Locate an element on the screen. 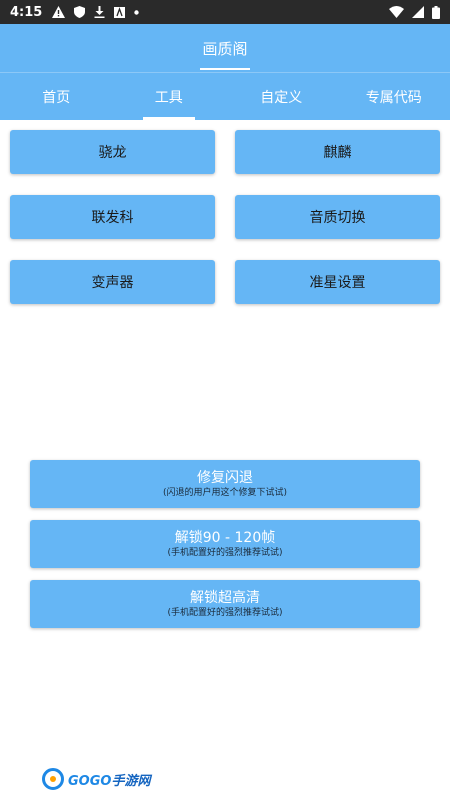 This screenshot has height=800, width=450. sound-quality-button: 音质切换 is located at coordinates (337, 217).